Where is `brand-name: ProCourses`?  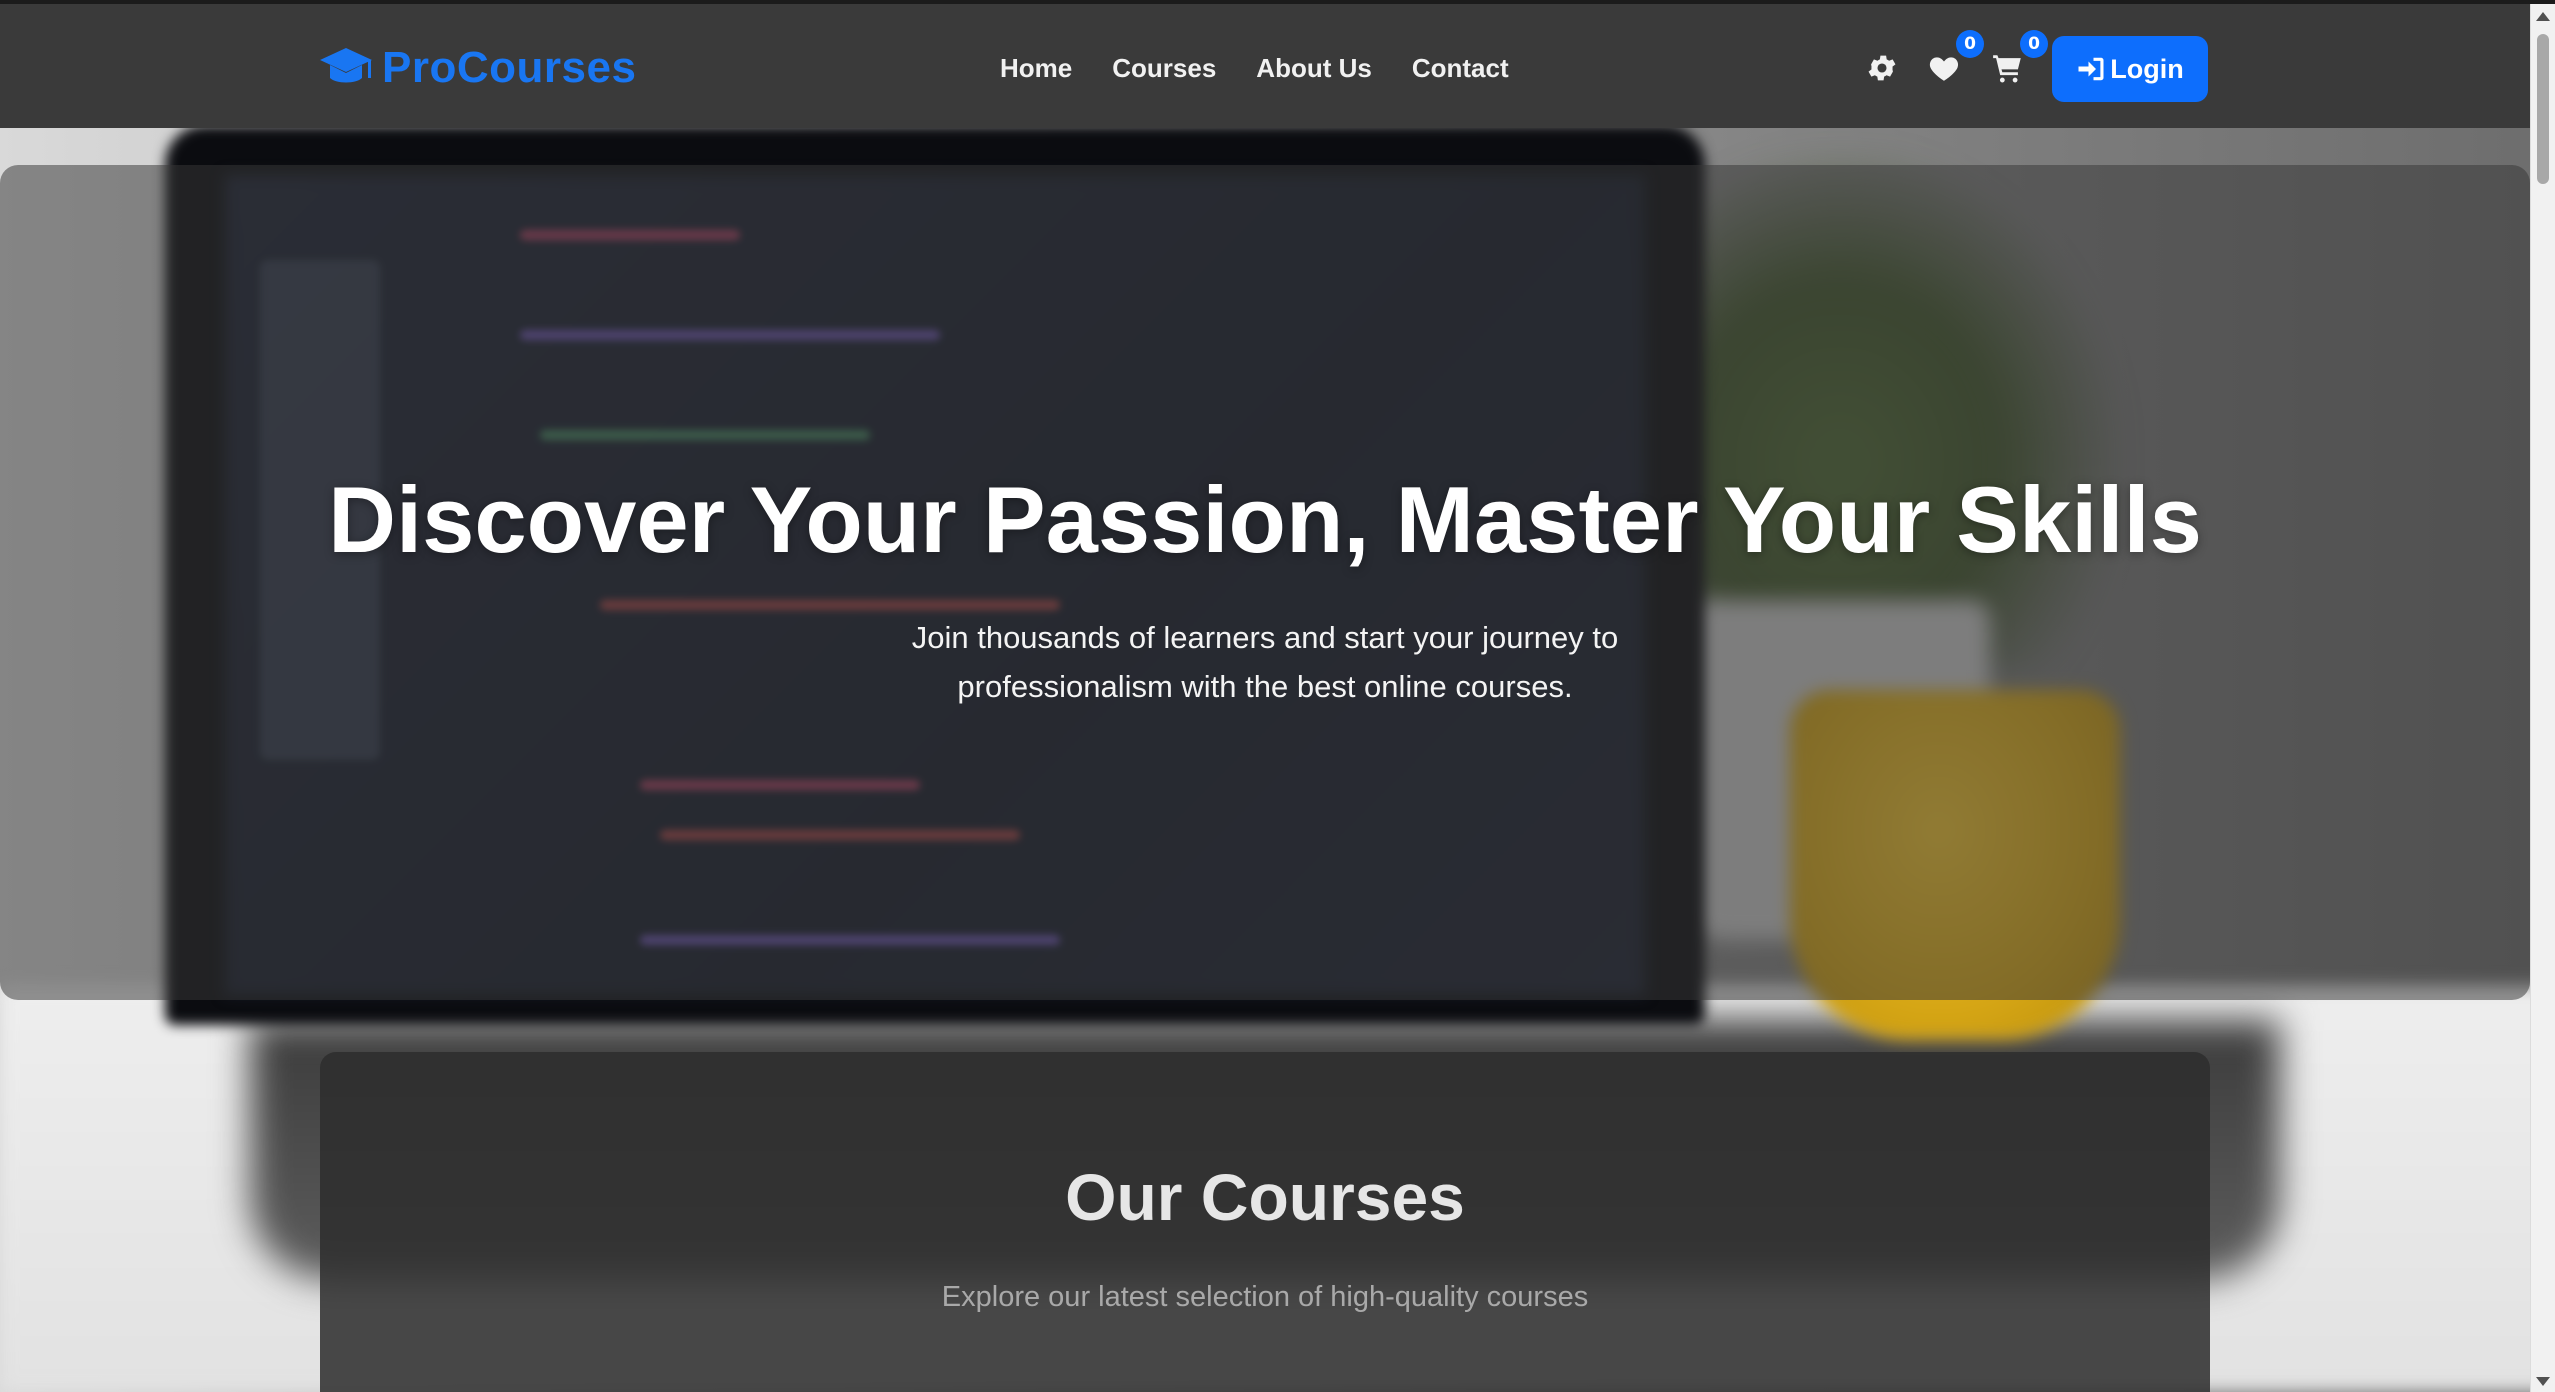 brand-name: ProCourses is located at coordinates (509, 67).